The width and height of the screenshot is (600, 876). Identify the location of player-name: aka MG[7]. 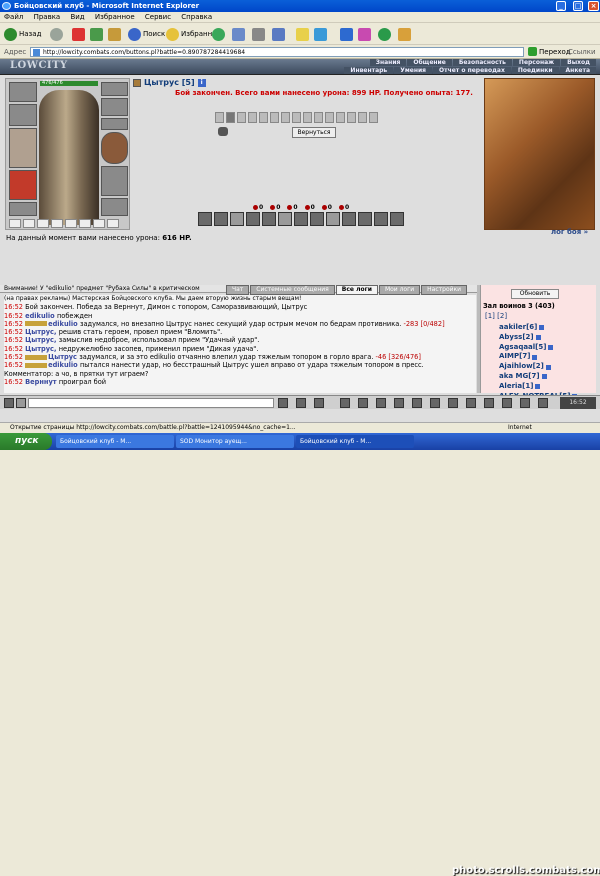
(519, 377).